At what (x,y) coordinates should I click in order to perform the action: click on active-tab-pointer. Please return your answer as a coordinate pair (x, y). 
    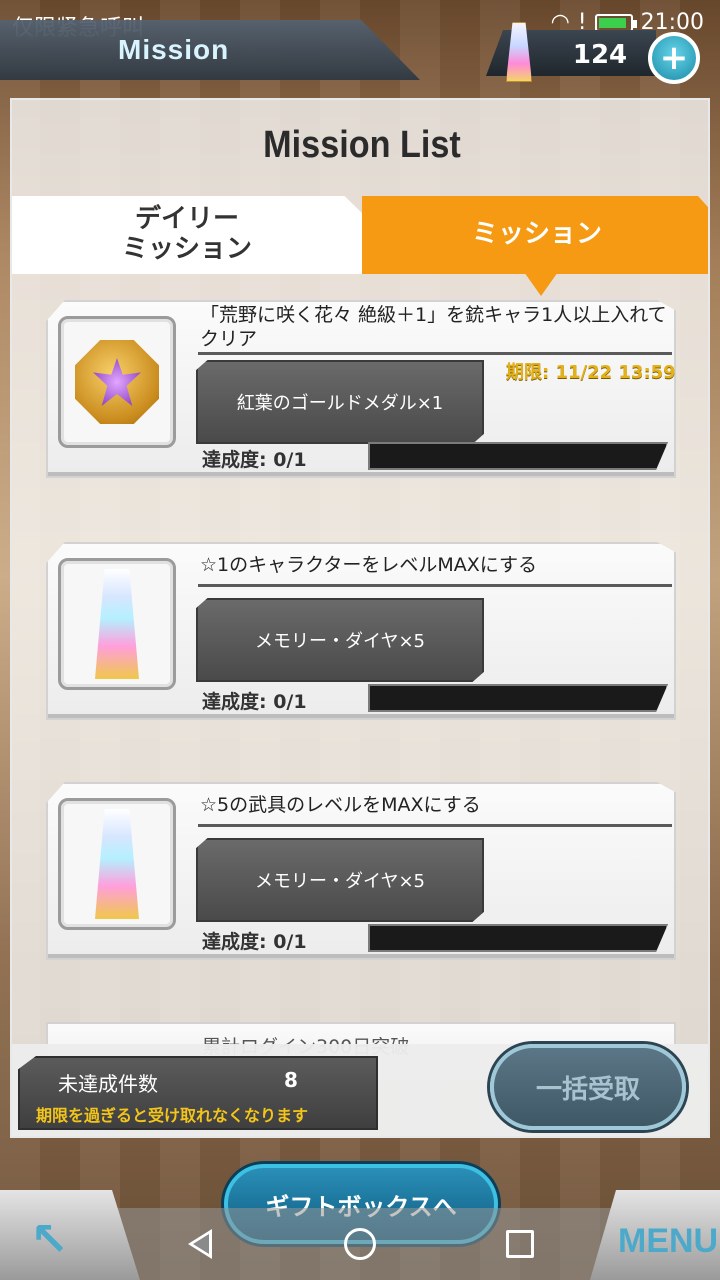
    Looking at the image, I should click on (541, 284).